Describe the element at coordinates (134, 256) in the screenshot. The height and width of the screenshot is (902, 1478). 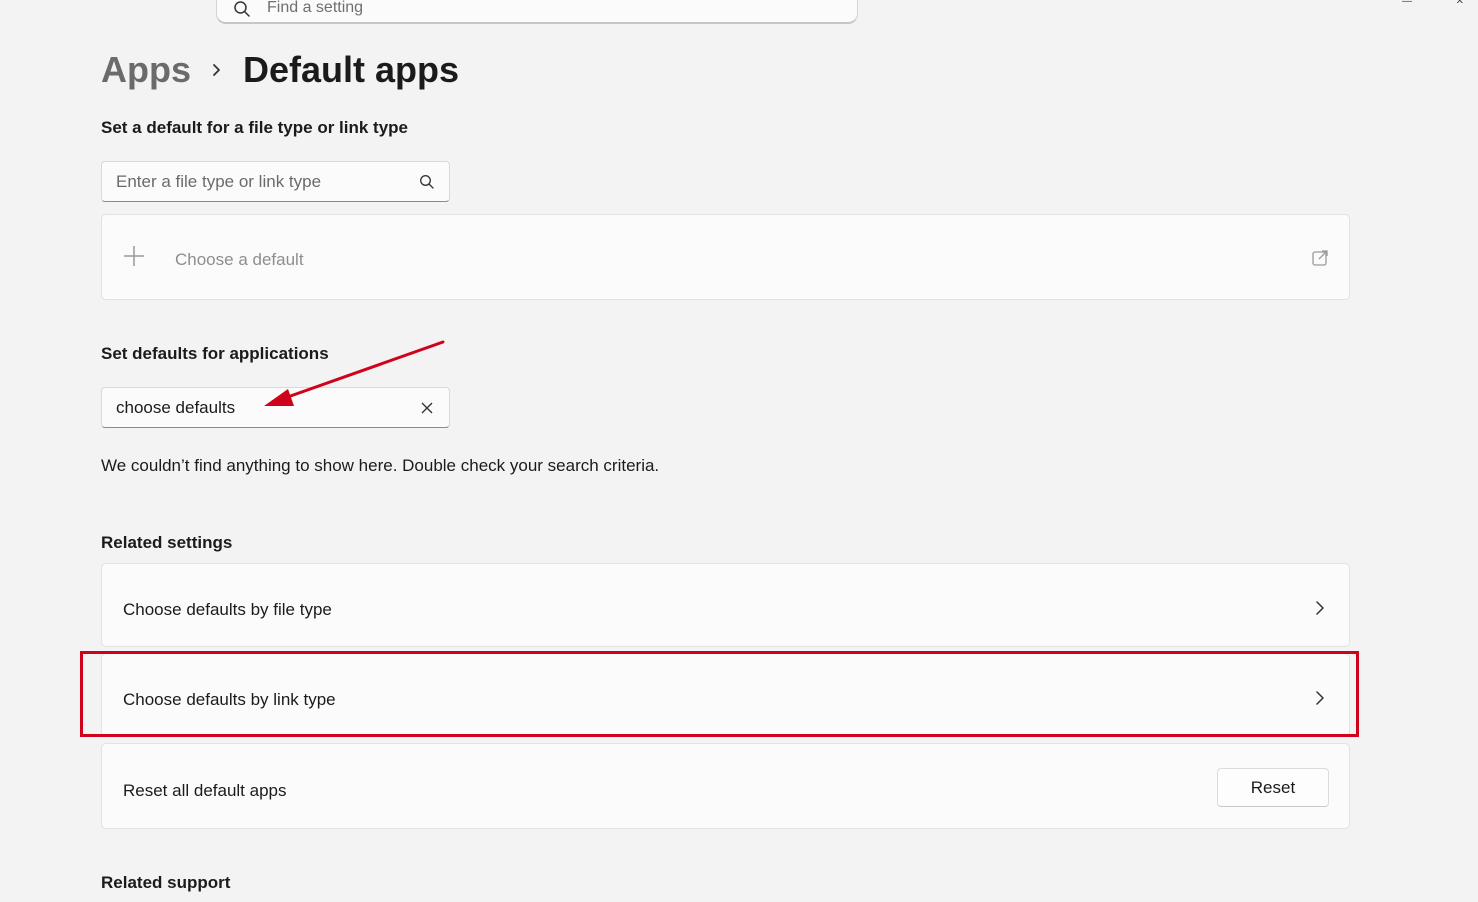
I see `plus-icon` at that location.